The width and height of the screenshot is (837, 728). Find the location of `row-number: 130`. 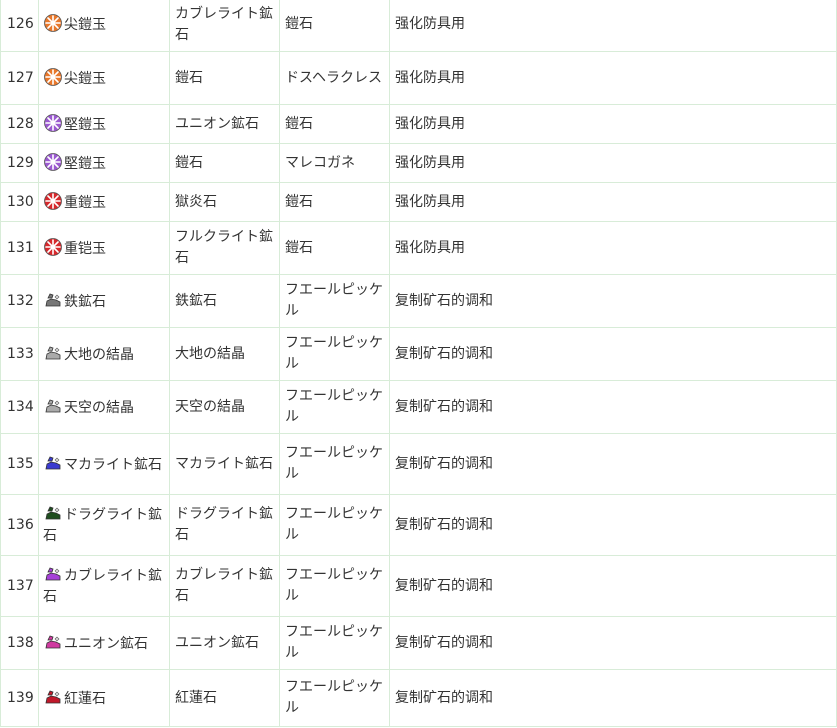

row-number: 130 is located at coordinates (20, 201).